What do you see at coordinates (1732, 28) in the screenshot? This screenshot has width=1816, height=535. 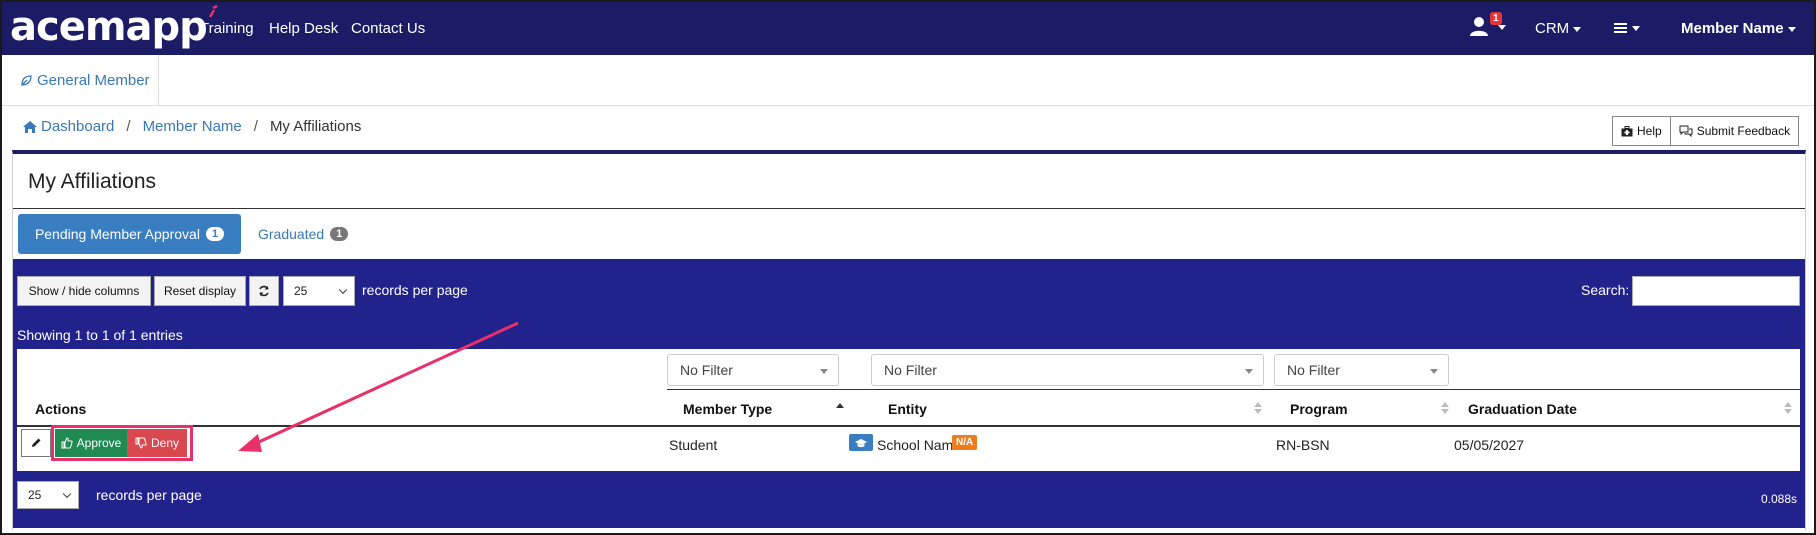 I see `member-name-label: Member Name` at bounding box center [1732, 28].